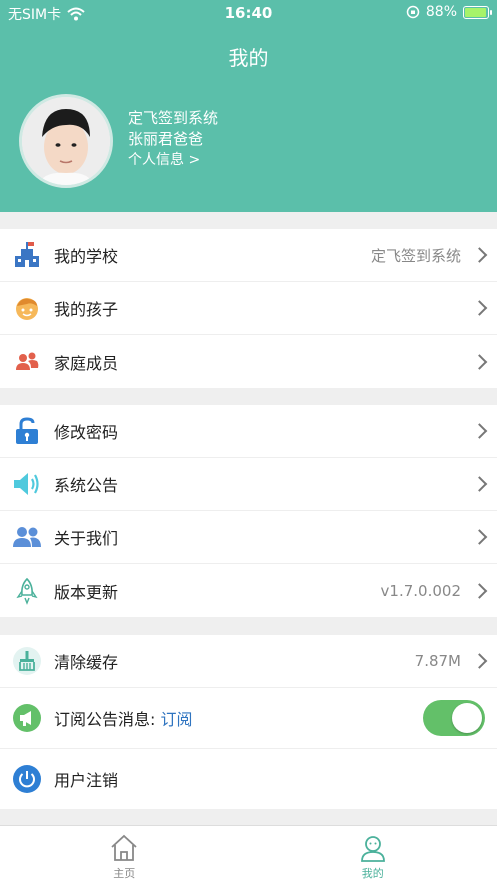 This screenshot has height=883, width=497. What do you see at coordinates (86, 309) in the screenshot?
I see `menu-label: 我的孩子` at bounding box center [86, 309].